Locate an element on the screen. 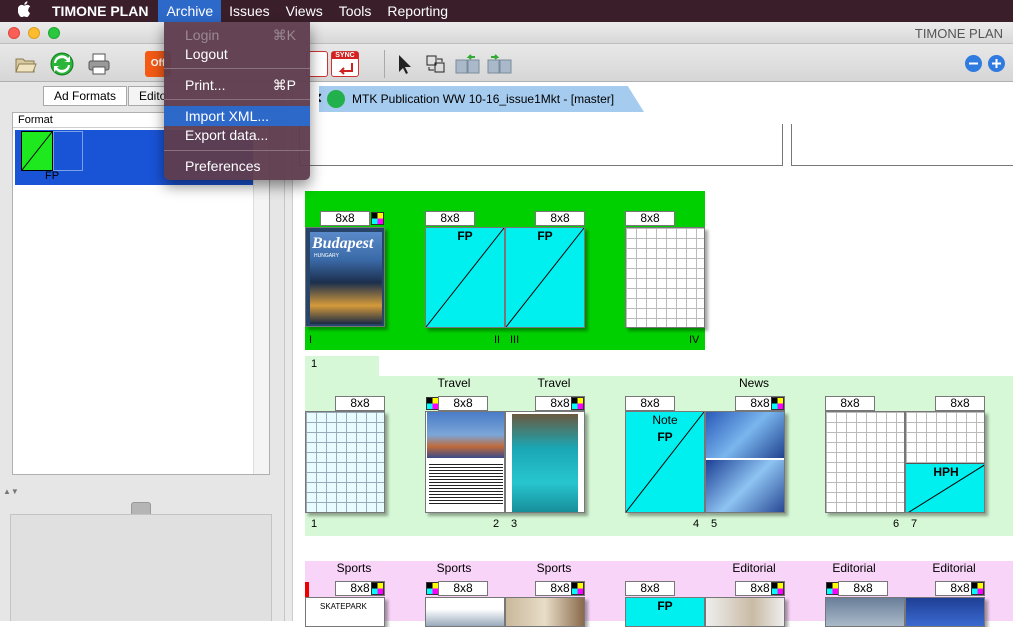 The height and width of the screenshot is (627, 1013). page-number: 1 is located at coordinates (314, 524).